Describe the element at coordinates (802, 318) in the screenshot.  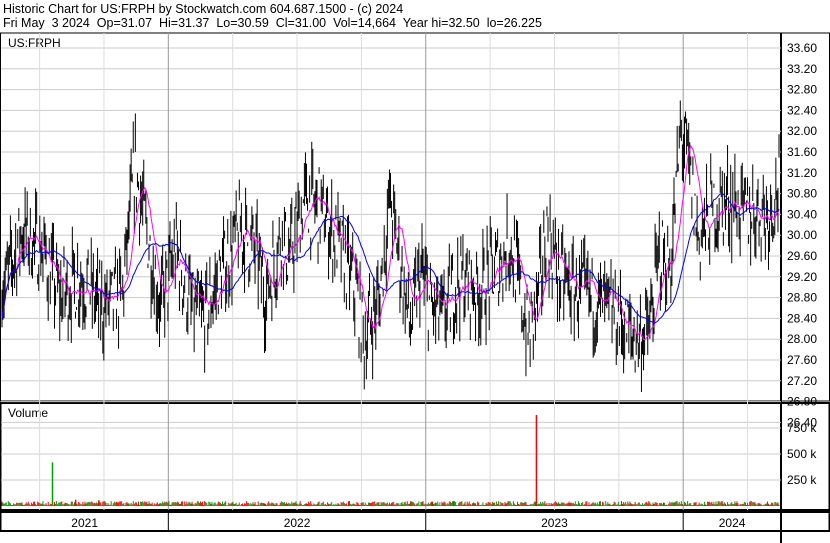
I see `price-tick-label: 28.40` at that location.